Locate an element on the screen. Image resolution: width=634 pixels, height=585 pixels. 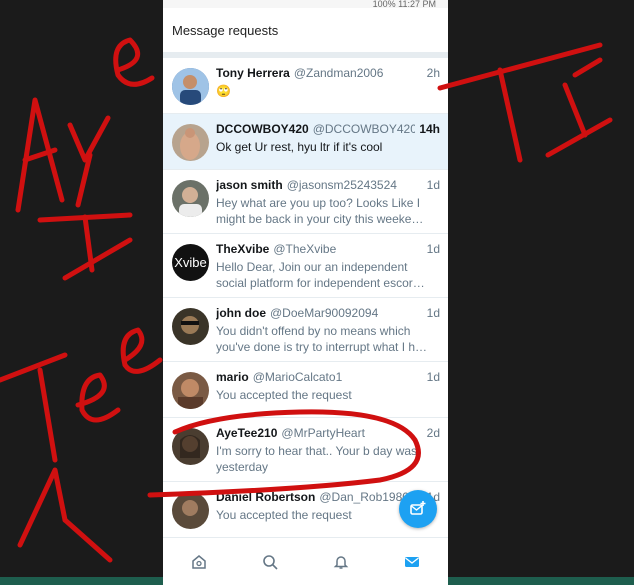
sender-name: john doe is located at coordinates (241, 313).